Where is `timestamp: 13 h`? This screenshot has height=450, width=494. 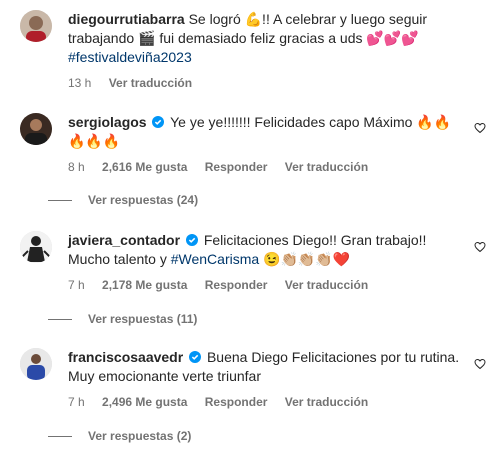 timestamp: 13 h is located at coordinates (79, 83).